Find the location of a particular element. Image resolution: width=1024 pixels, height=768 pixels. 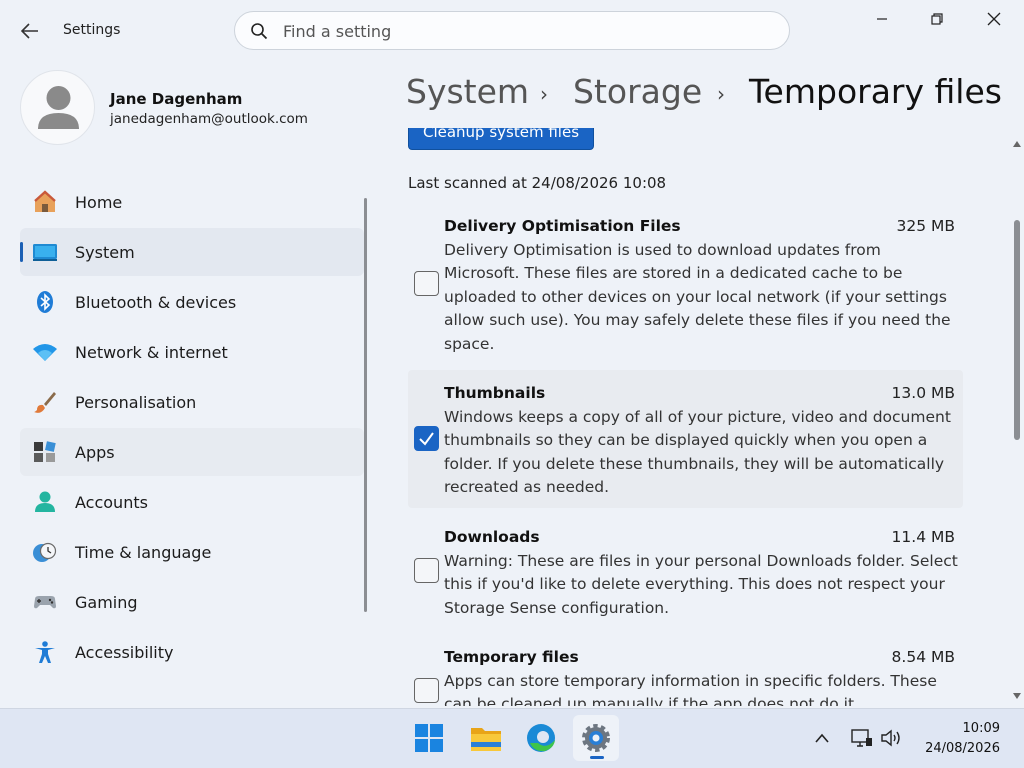

scroll-down-arrow-icon is located at coordinates (1017, 696).